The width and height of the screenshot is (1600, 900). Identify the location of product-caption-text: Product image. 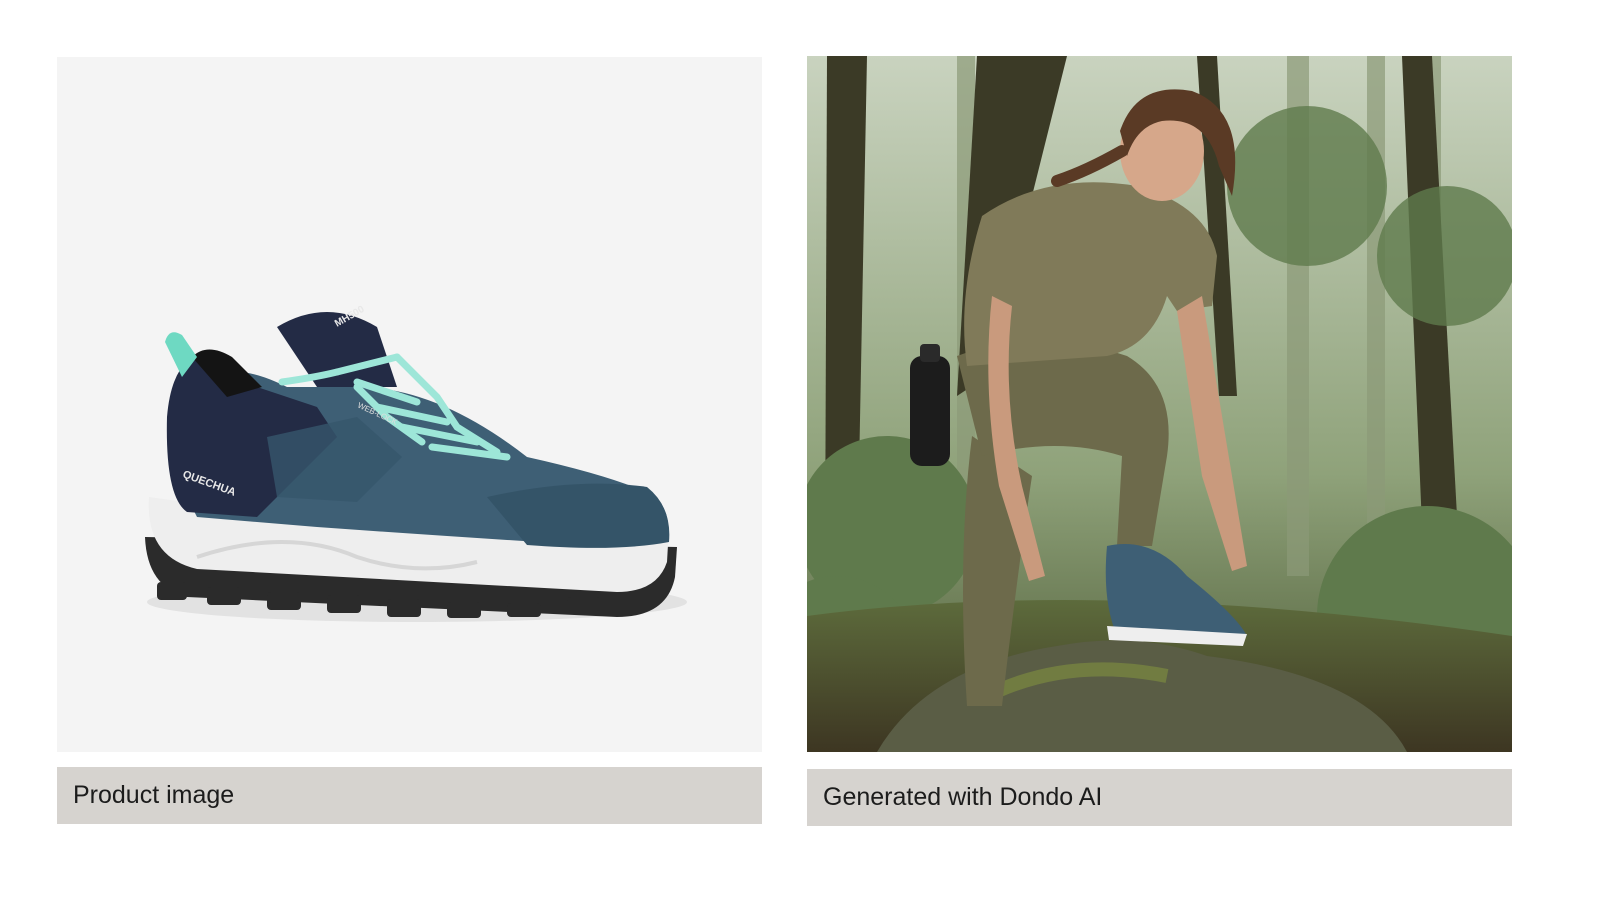
(154, 795).